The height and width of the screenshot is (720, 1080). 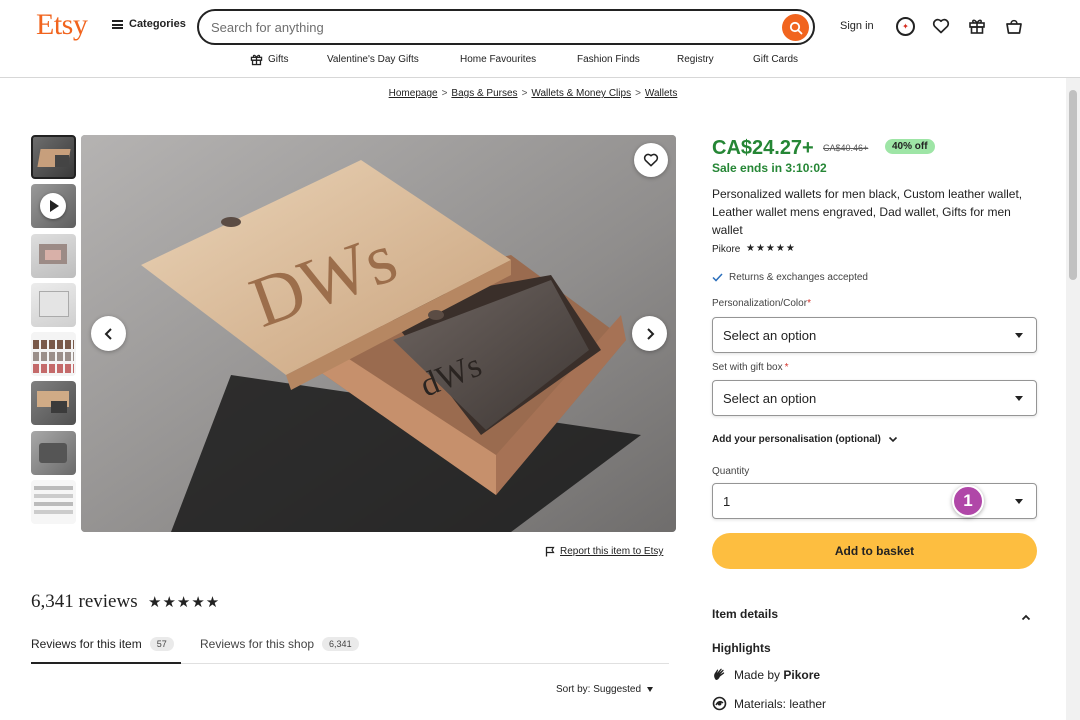 What do you see at coordinates (550, 551) in the screenshot?
I see `flag-icon` at bounding box center [550, 551].